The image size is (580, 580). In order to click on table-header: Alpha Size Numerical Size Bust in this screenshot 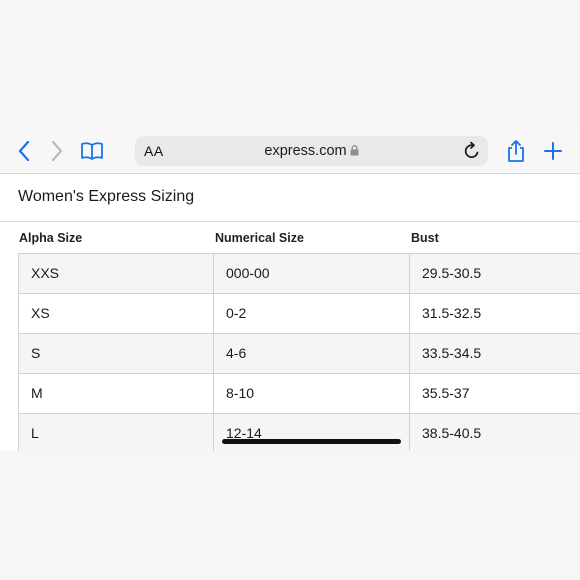, I will do `click(290, 239)`.